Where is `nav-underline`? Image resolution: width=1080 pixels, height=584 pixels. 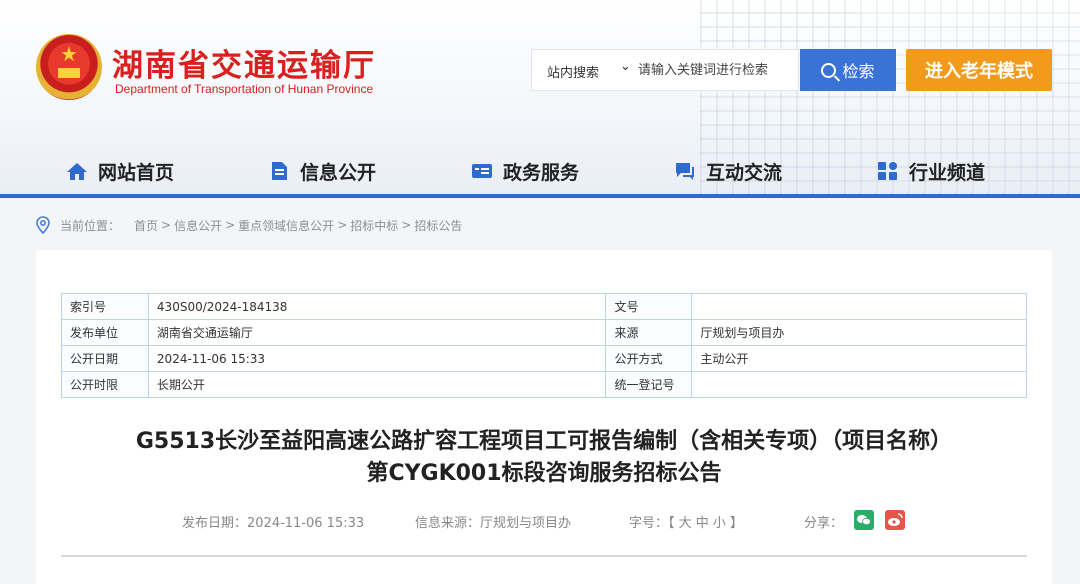 nav-underline is located at coordinates (540, 196).